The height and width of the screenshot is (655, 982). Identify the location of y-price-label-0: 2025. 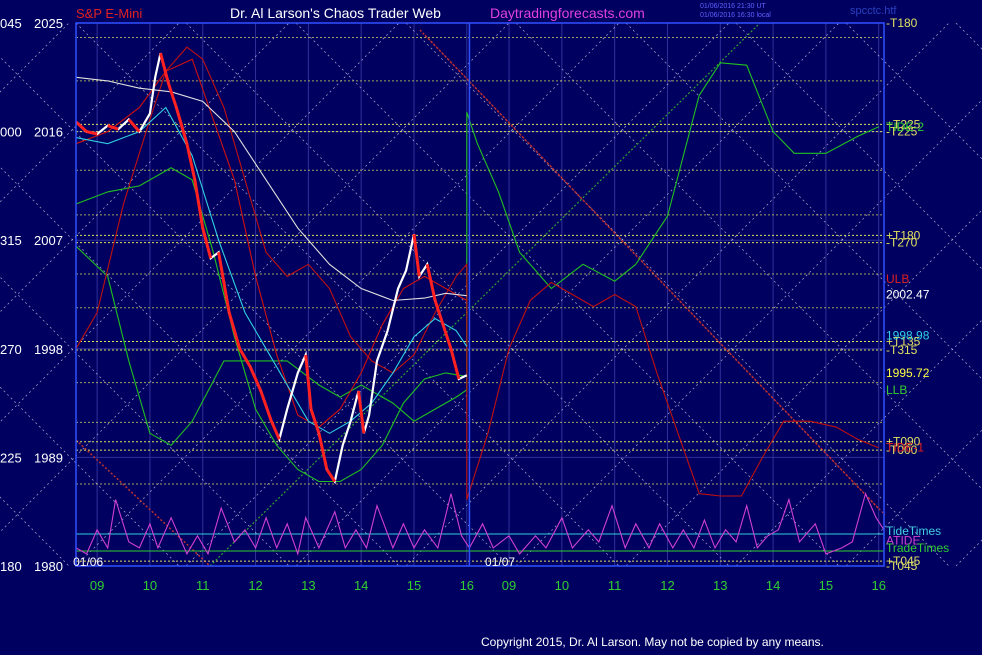
(48, 23).